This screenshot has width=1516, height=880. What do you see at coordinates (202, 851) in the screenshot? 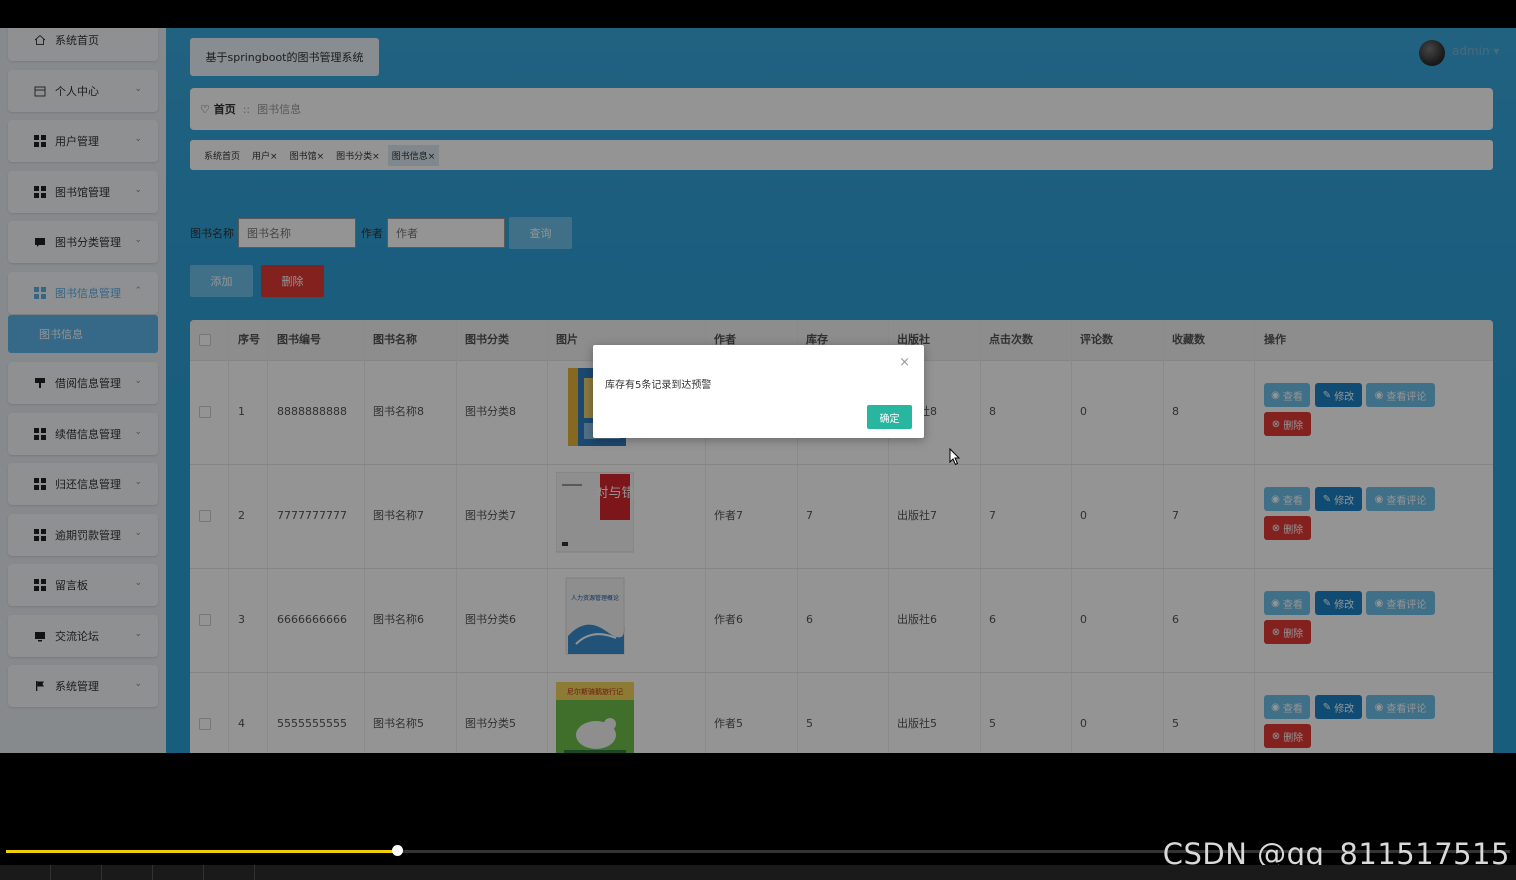
I see `video-progress-played` at bounding box center [202, 851].